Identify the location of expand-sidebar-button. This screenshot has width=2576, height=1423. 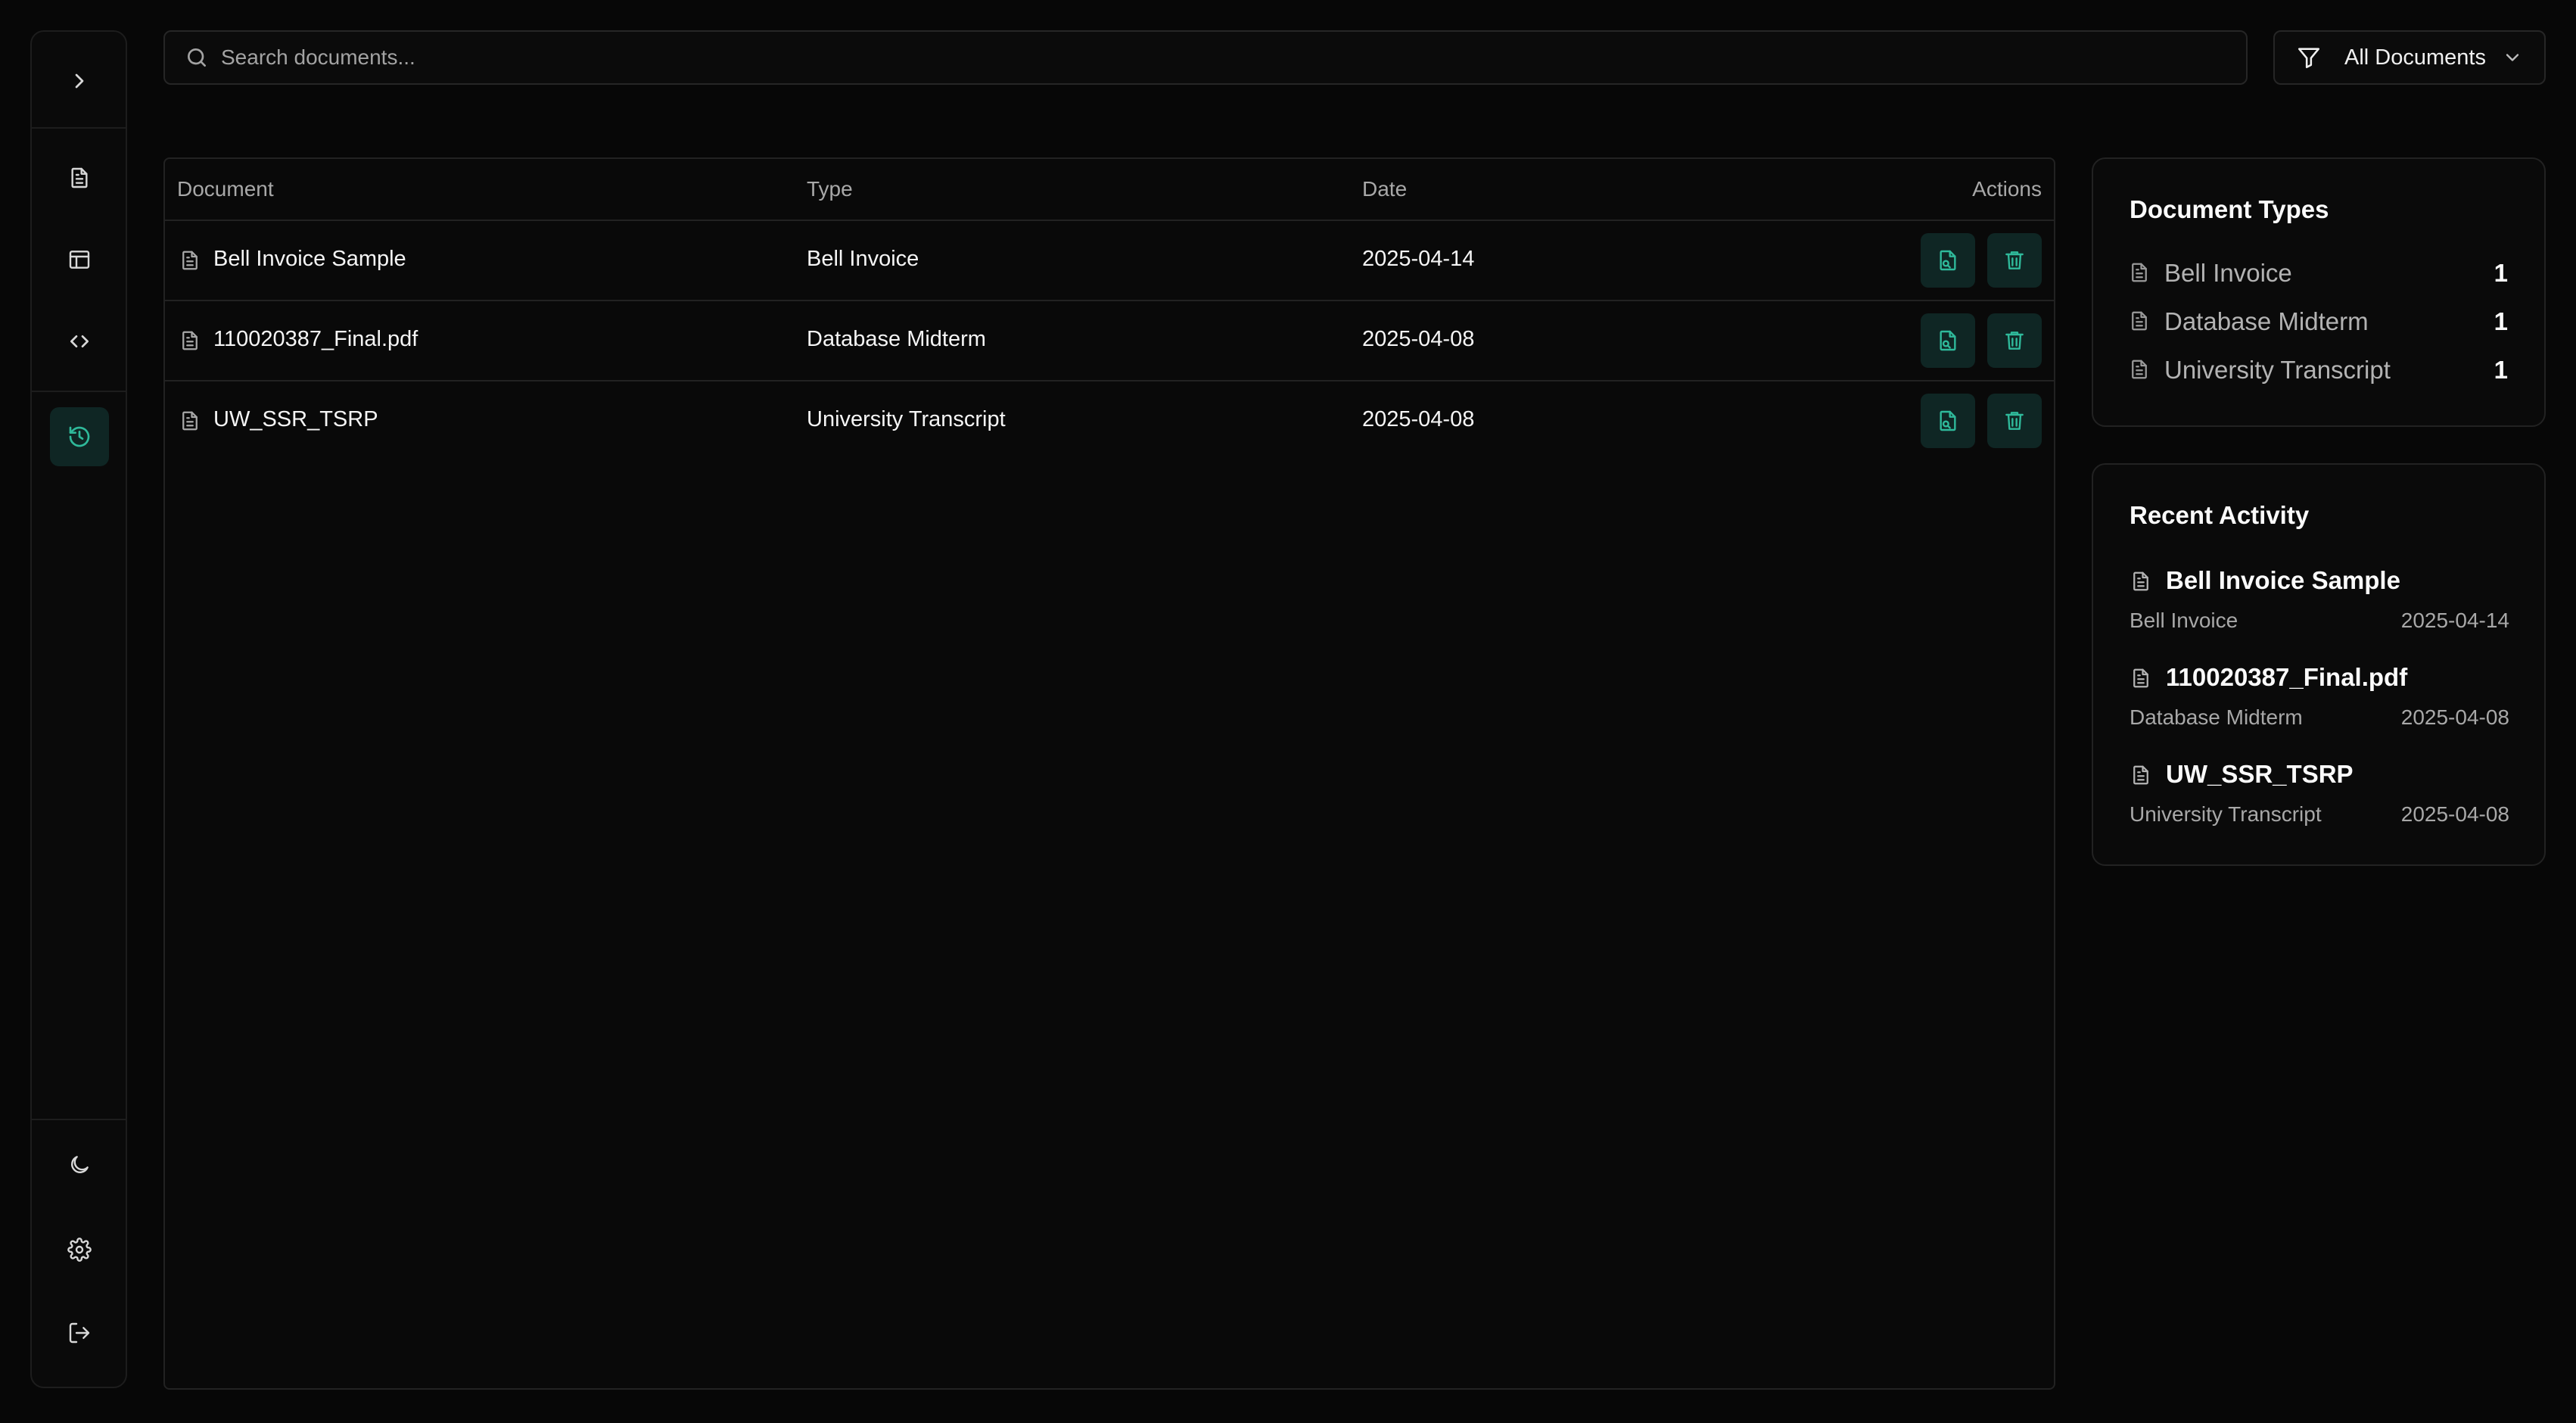
(79, 81).